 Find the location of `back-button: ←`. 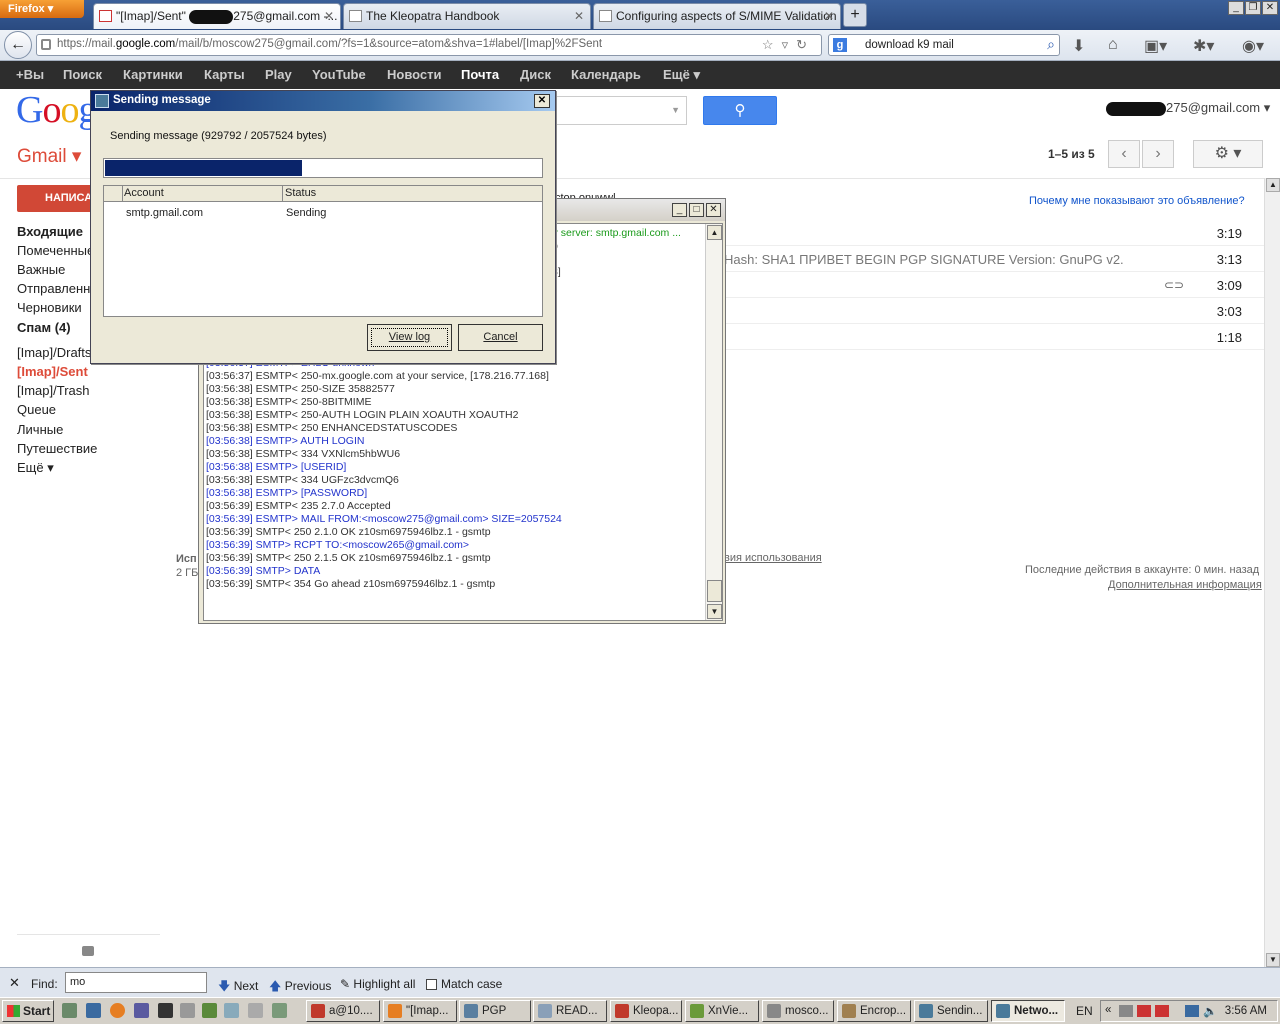

back-button: ← is located at coordinates (18, 45).